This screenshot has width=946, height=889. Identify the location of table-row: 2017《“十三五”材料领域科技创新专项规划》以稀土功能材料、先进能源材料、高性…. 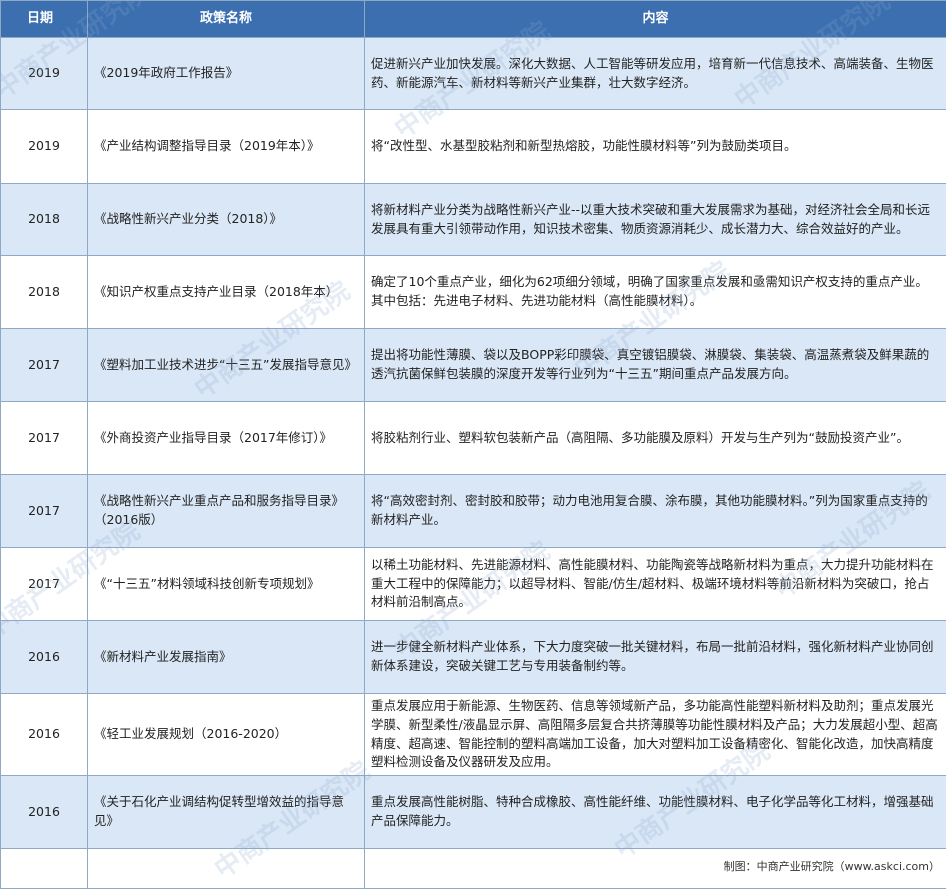
(473, 584).